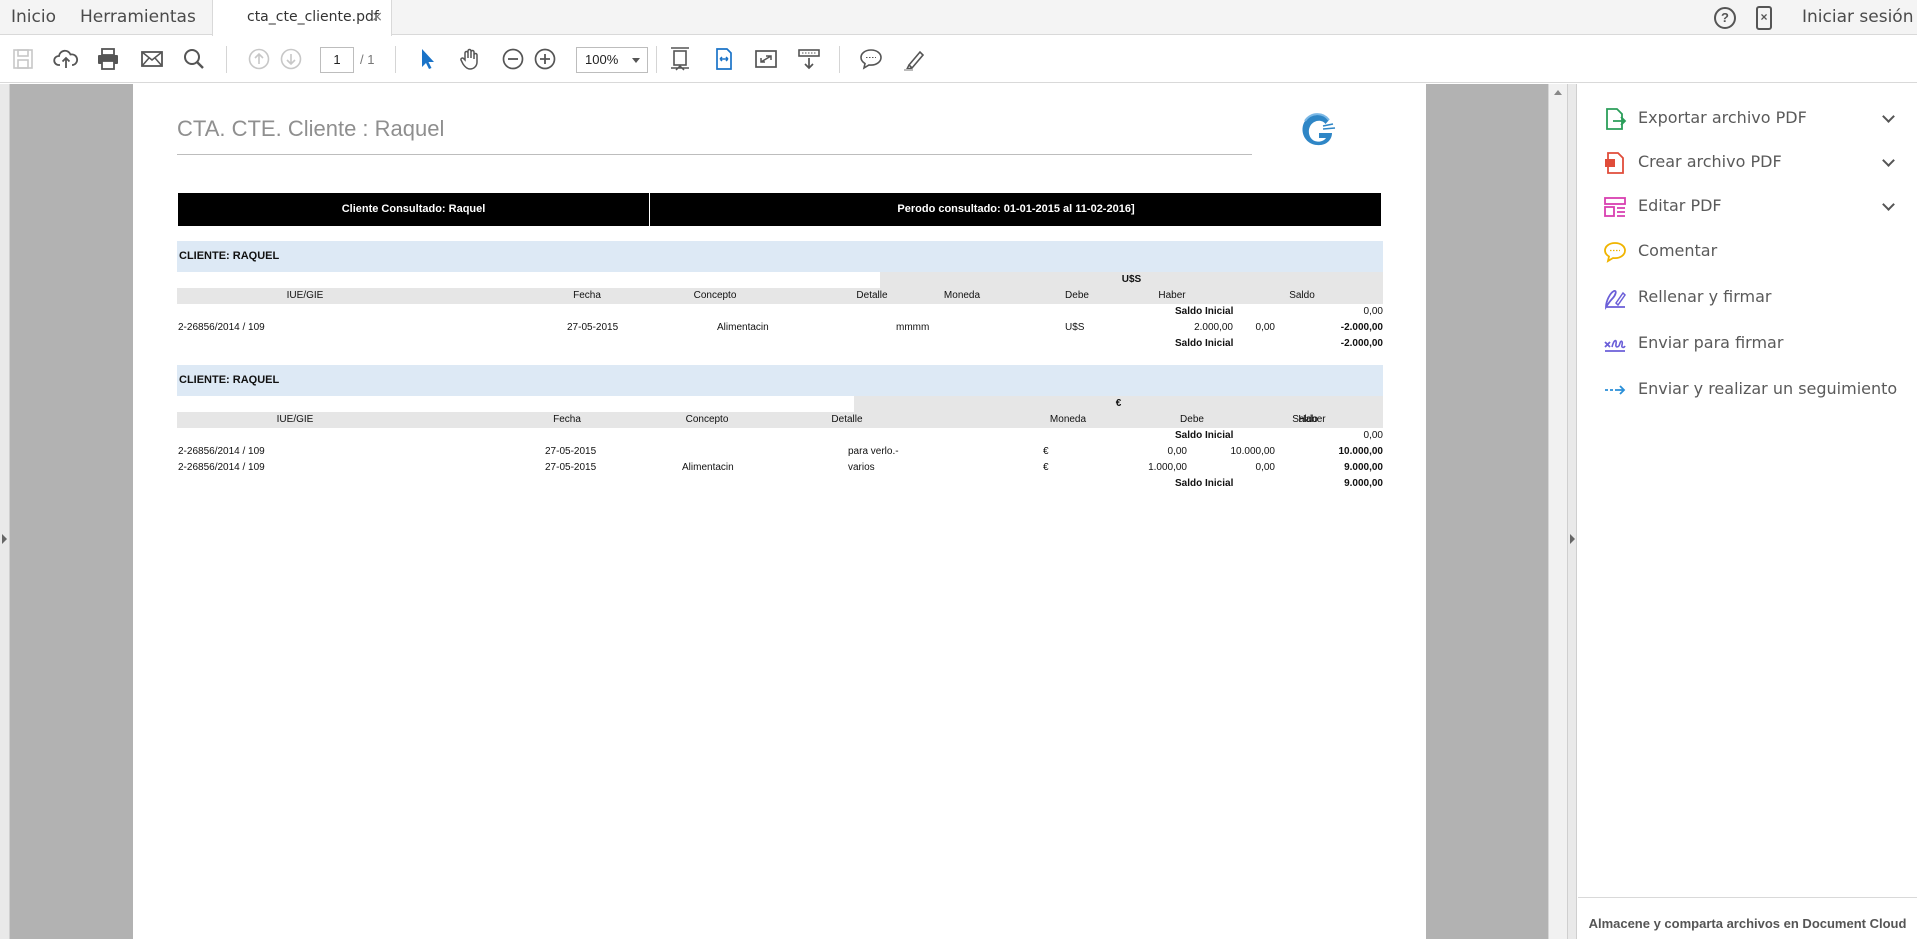 The height and width of the screenshot is (939, 1917). What do you see at coordinates (1747, 206) in the screenshot?
I see `edit-pdf-item: Editar PDF` at bounding box center [1747, 206].